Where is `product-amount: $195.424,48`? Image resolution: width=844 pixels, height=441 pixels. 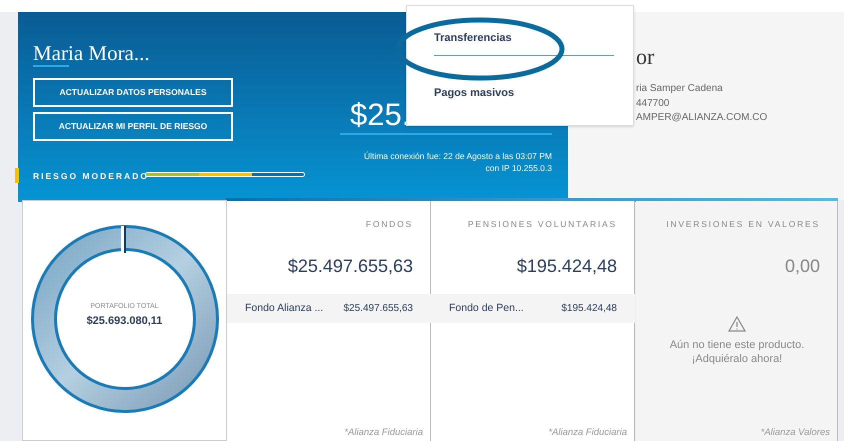 product-amount: $195.424,48 is located at coordinates (566, 266).